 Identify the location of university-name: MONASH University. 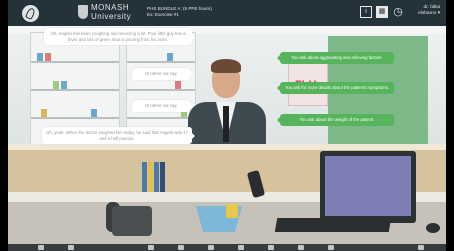
(111, 12).